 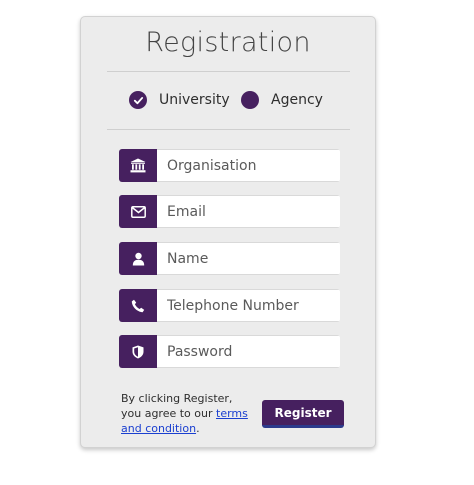 What do you see at coordinates (228, 42) in the screenshot?
I see `page-title: Registration` at bounding box center [228, 42].